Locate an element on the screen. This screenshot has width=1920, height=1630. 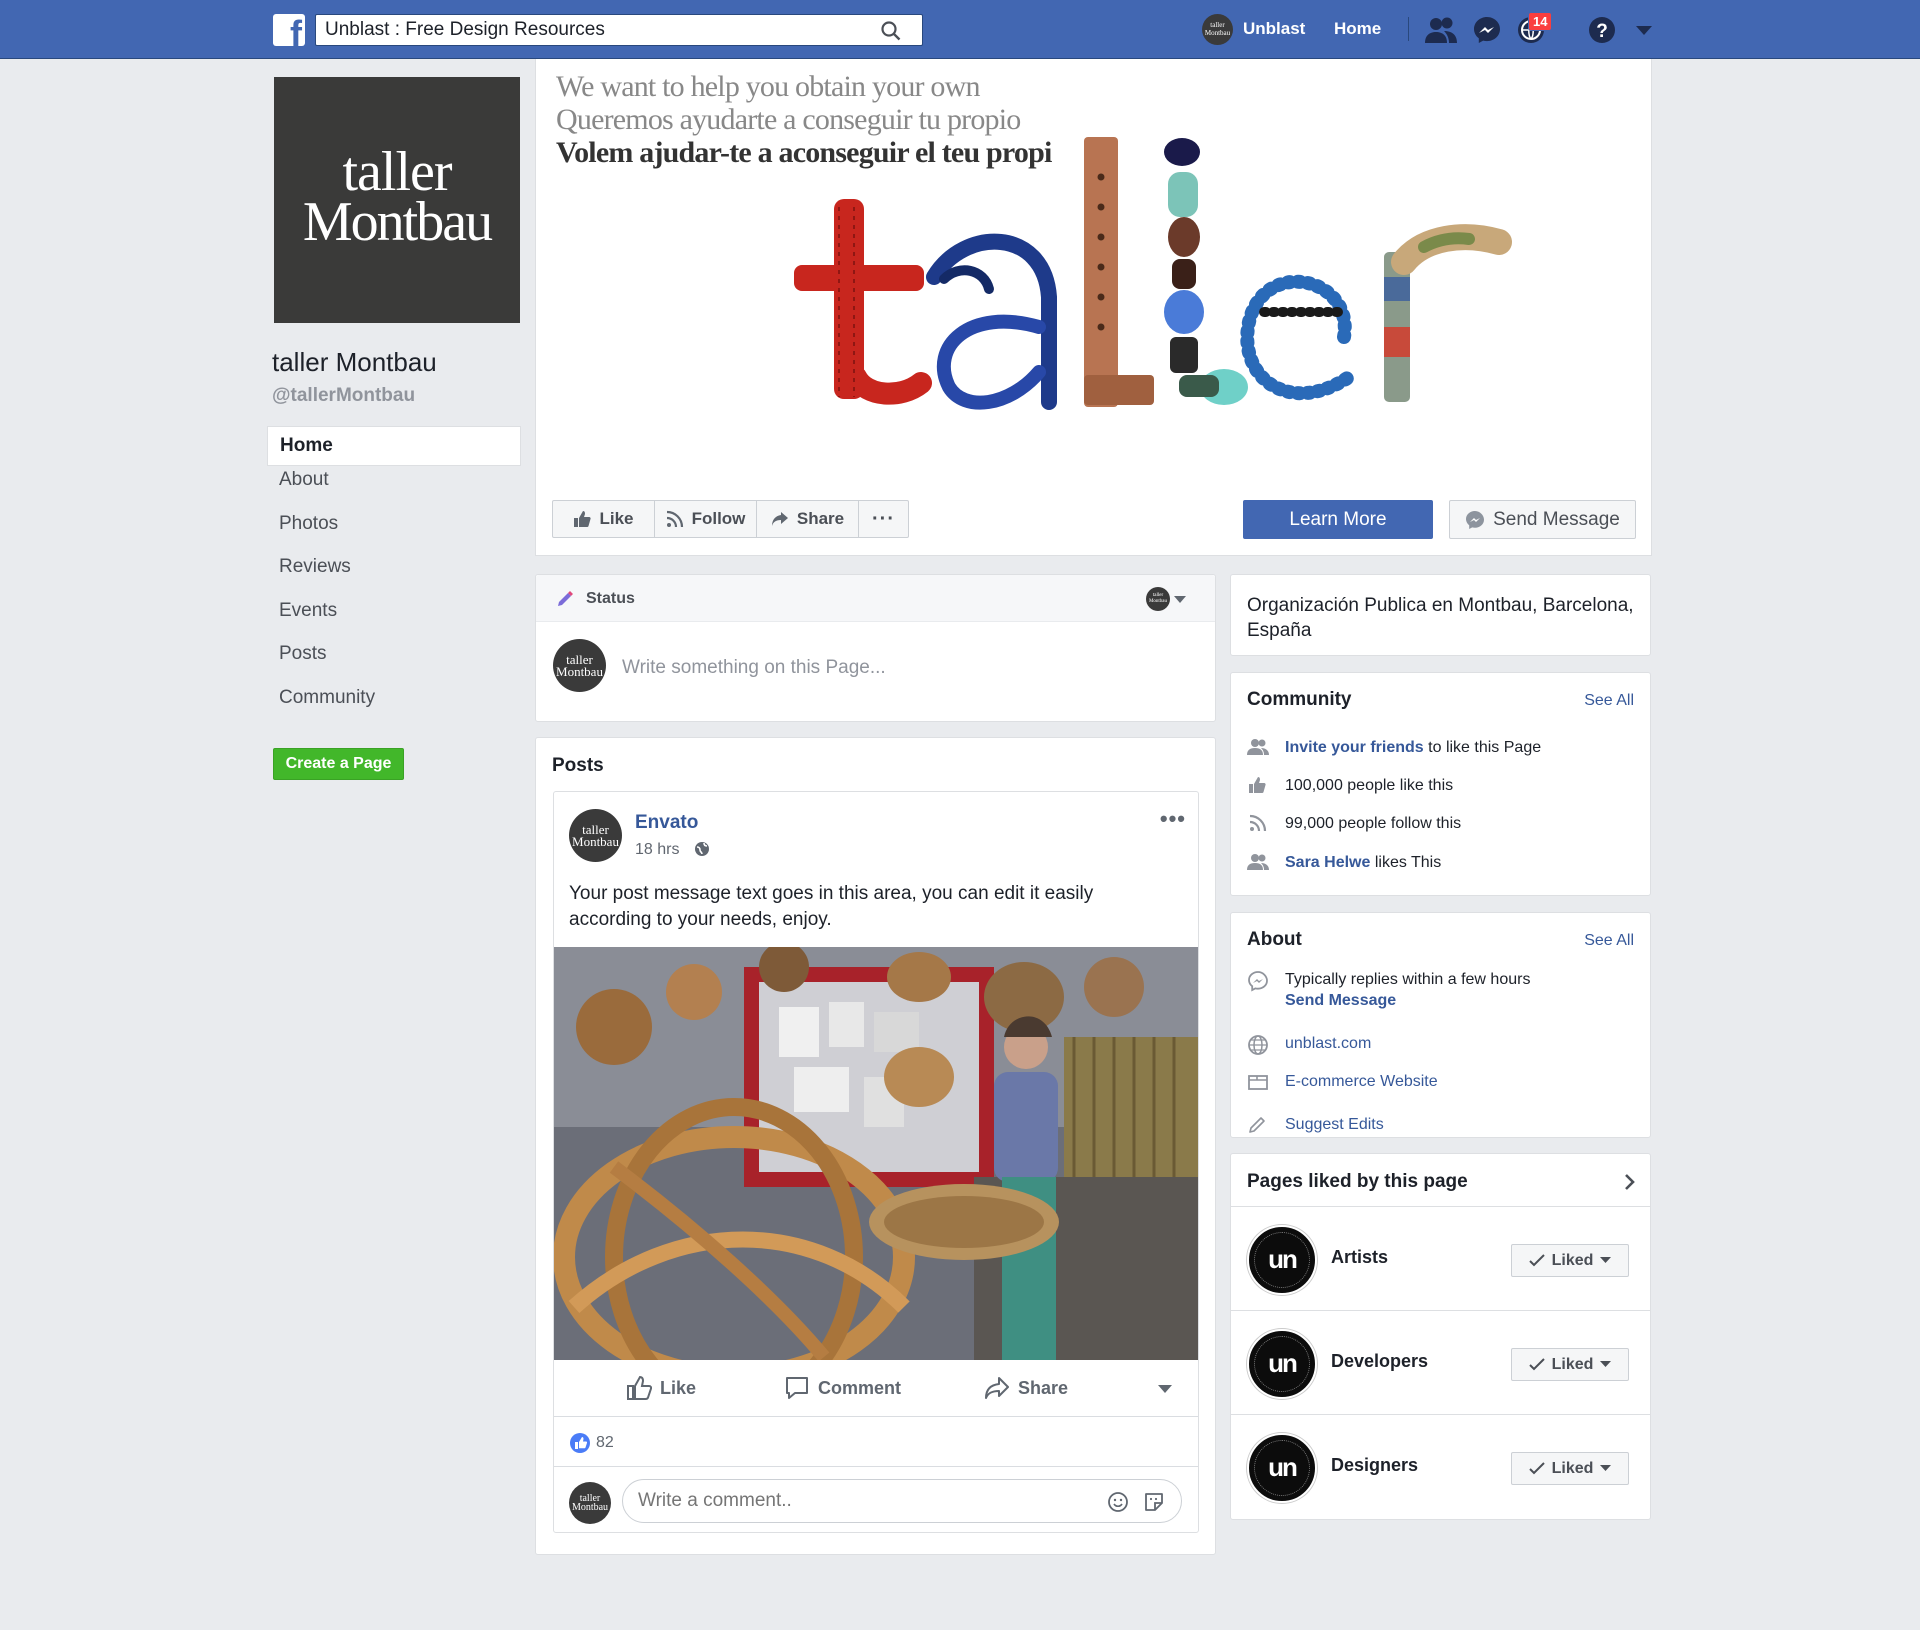
emoji-icon is located at coordinates (1118, 1502).